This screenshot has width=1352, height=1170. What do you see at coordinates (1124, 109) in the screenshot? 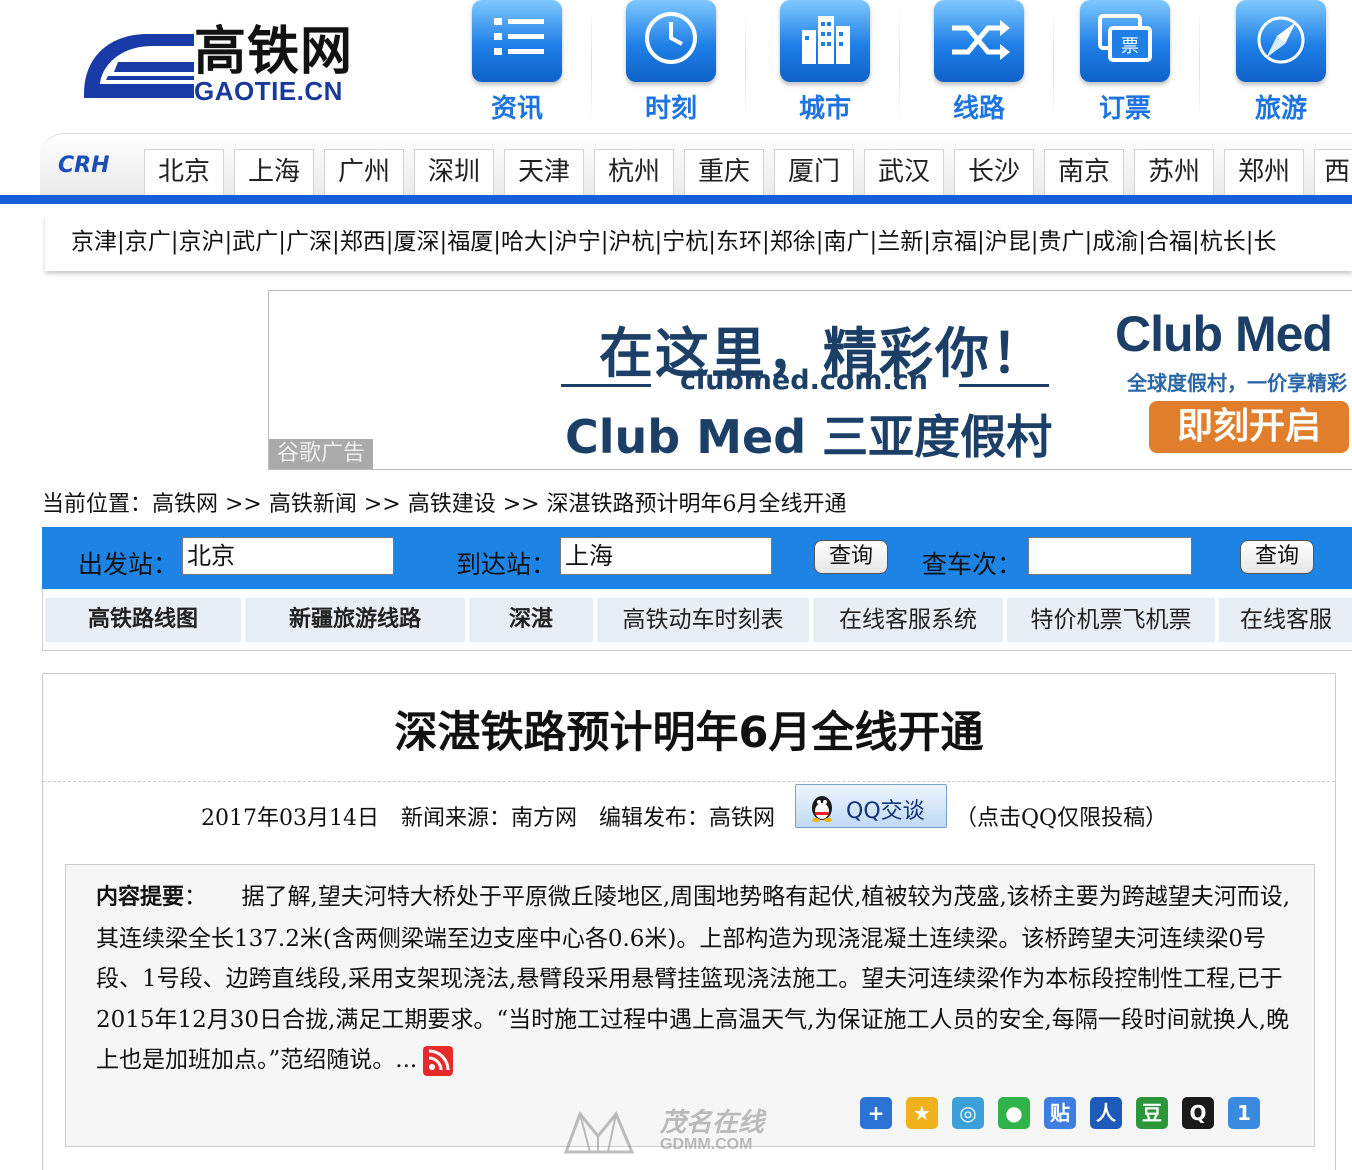
I see `topnav-label: 订票` at bounding box center [1124, 109].